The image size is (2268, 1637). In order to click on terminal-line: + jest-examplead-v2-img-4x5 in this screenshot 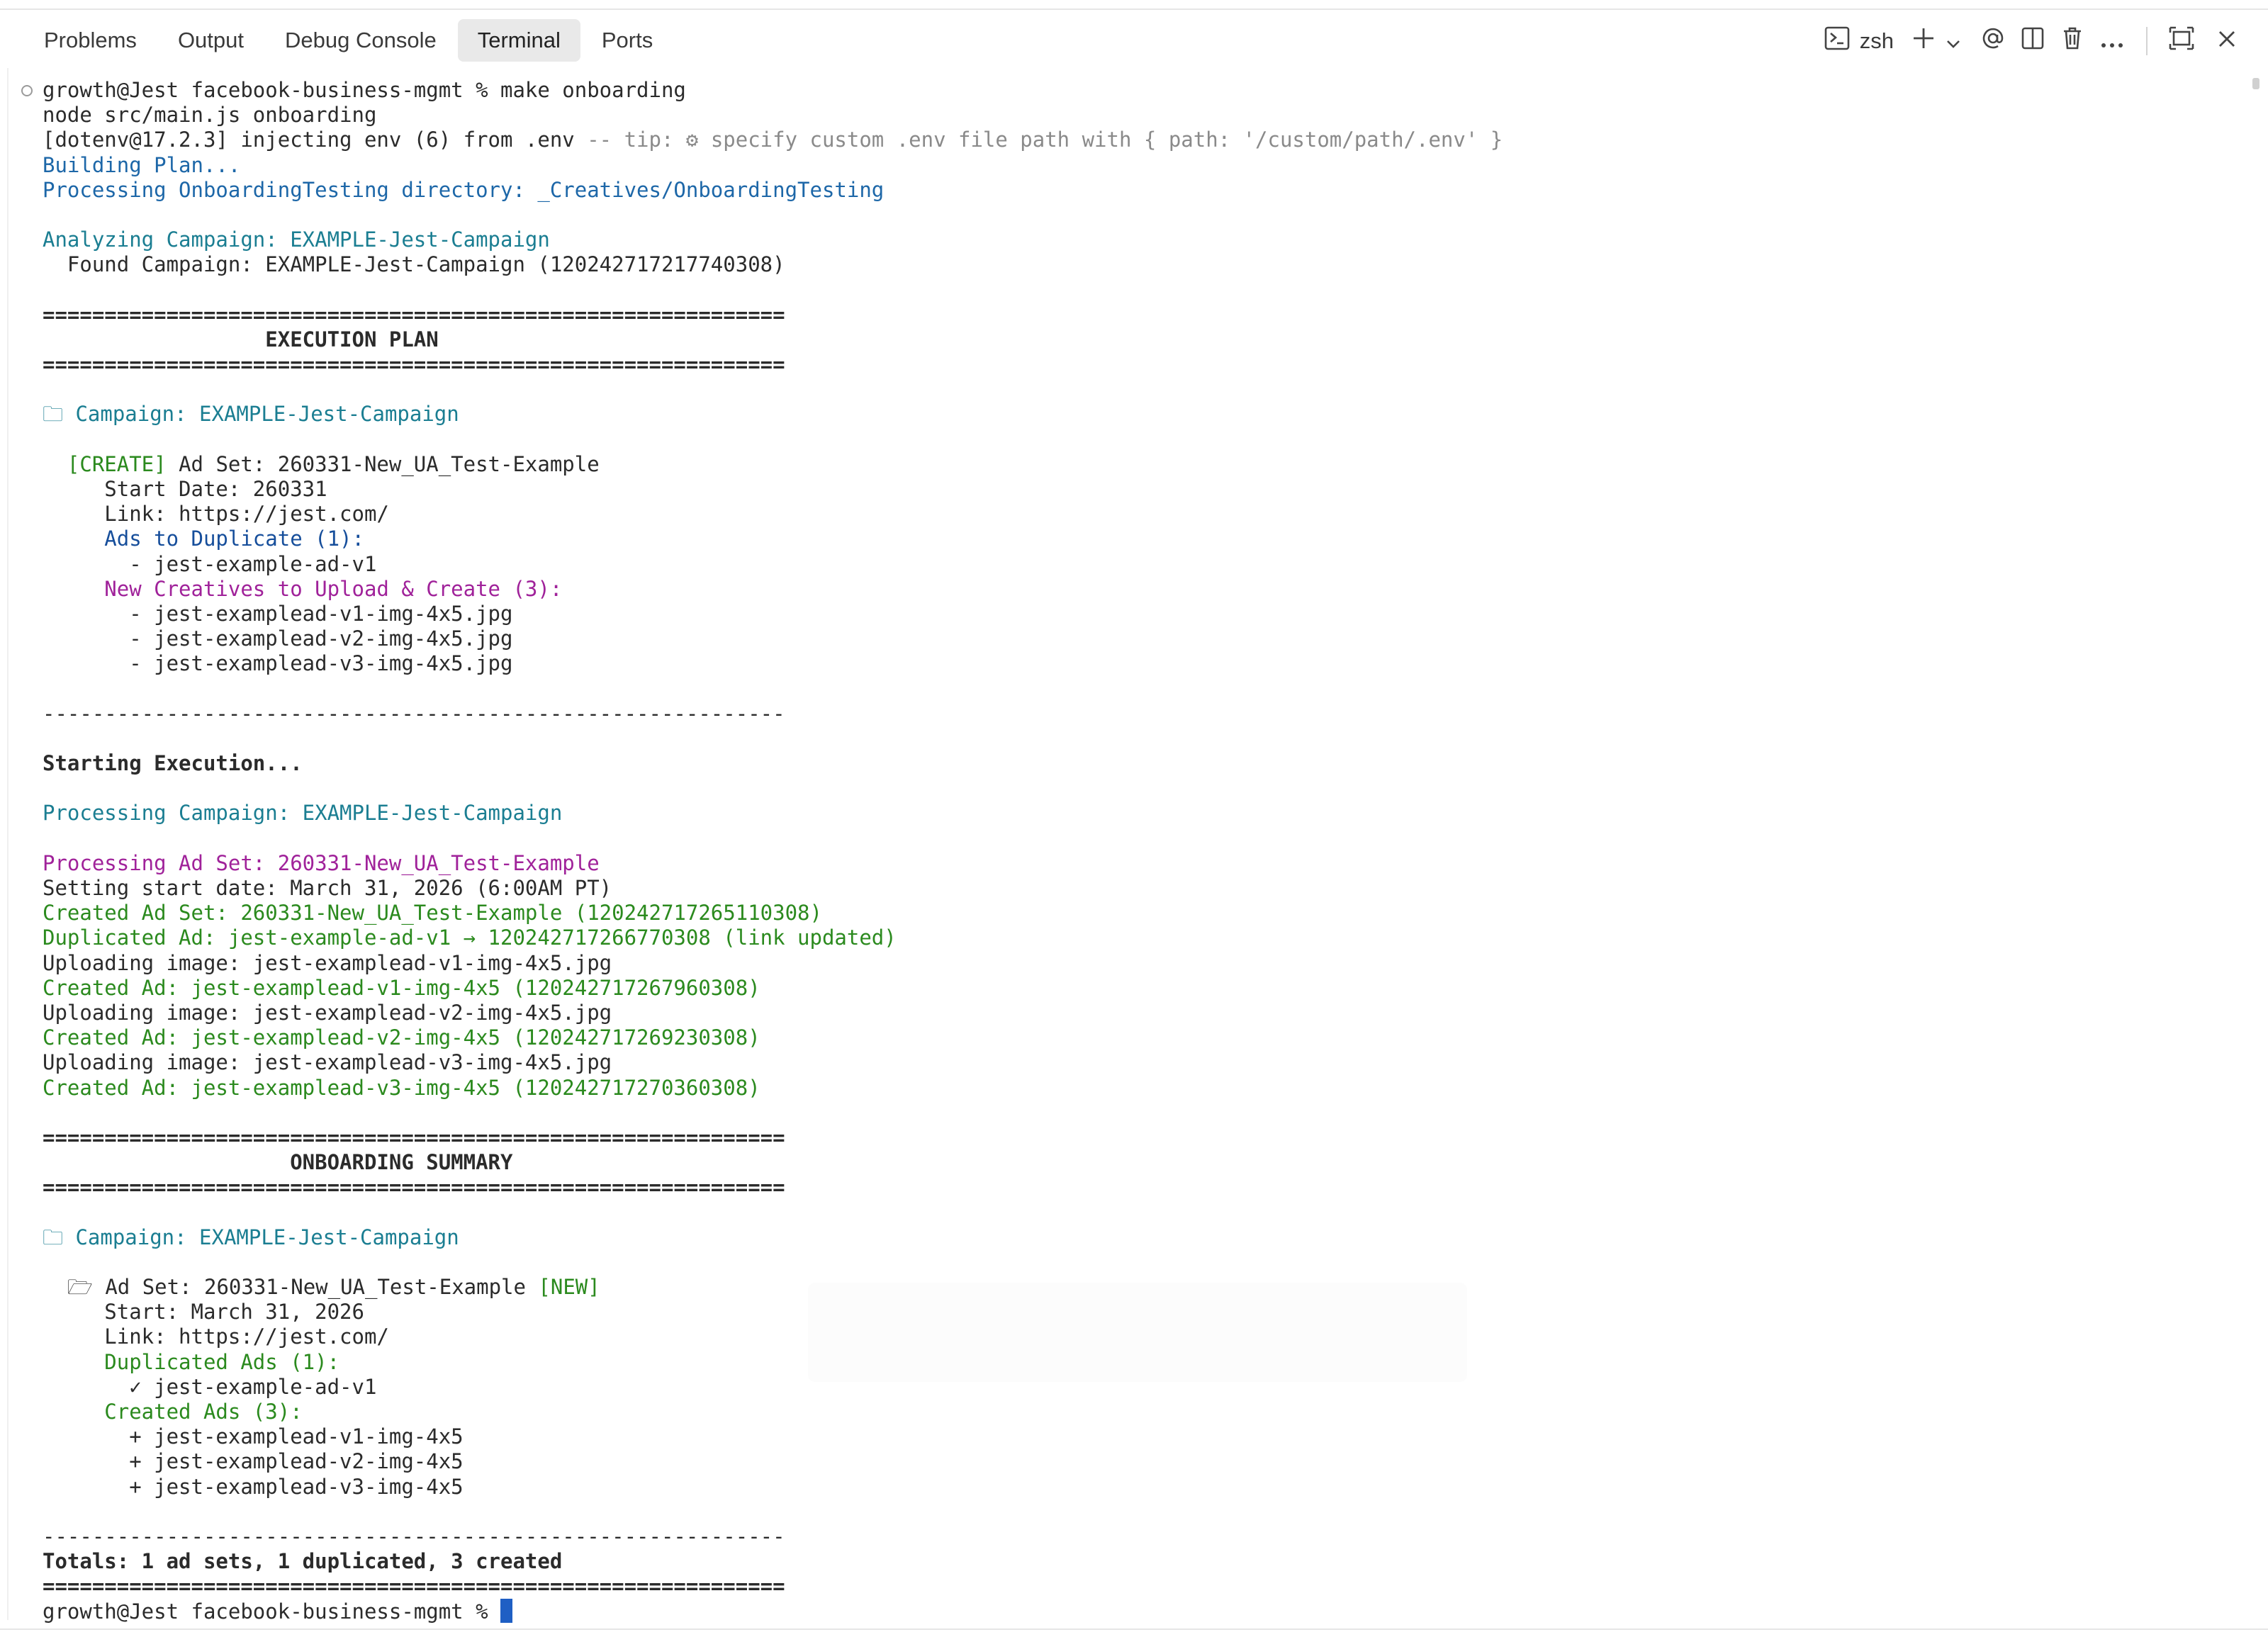, I will do `click(1127, 1461)`.